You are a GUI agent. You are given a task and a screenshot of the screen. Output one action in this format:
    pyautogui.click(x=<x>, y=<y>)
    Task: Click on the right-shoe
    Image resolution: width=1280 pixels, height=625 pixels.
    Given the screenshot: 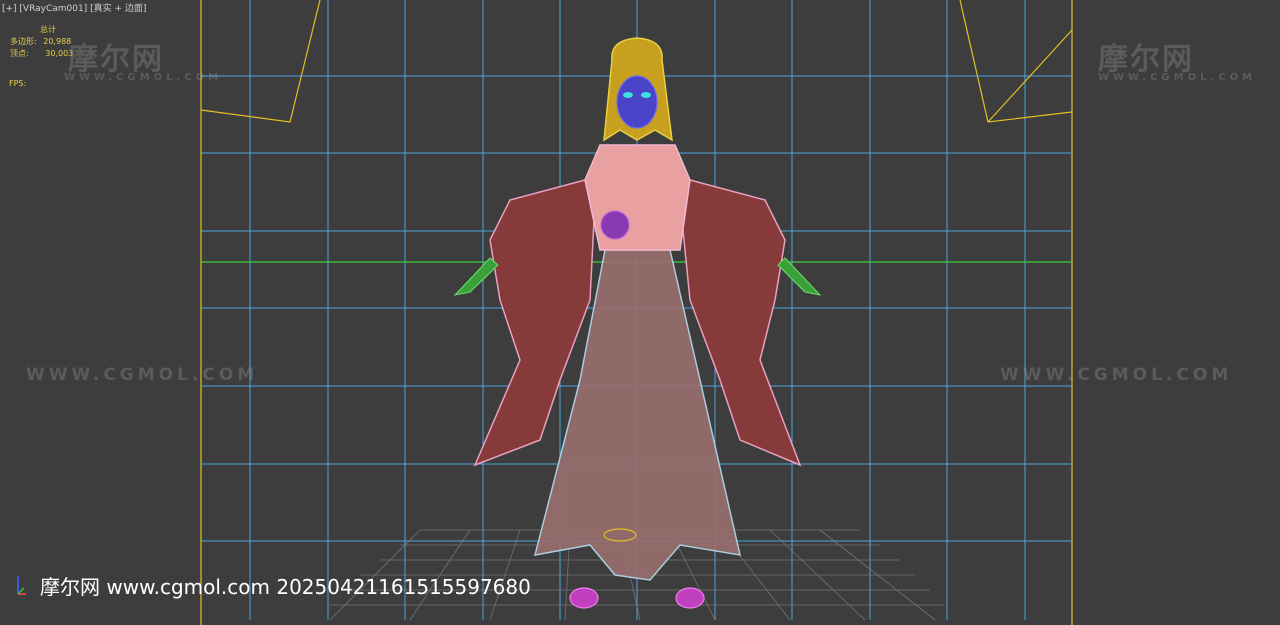 What is the action you would take?
    pyautogui.click(x=690, y=598)
    